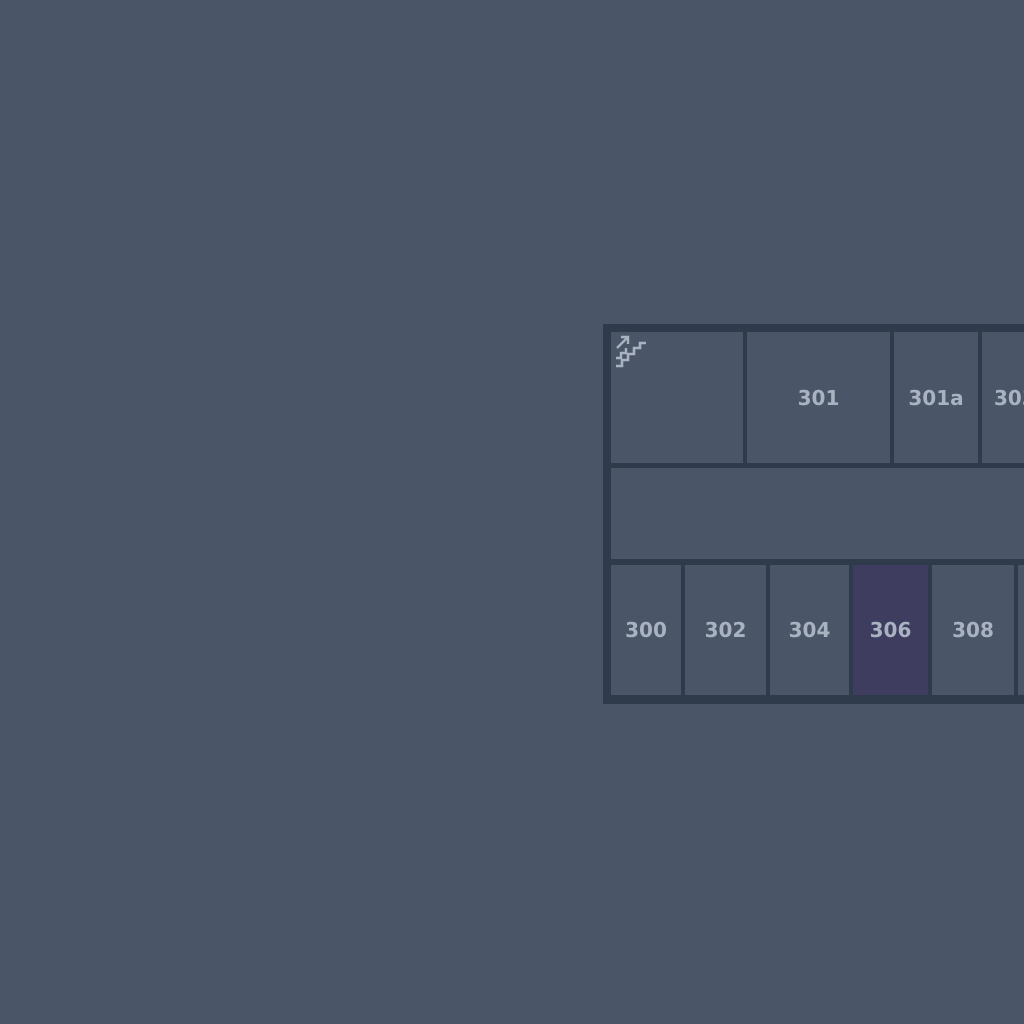 Image resolution: width=1024 pixels, height=1024 pixels. I want to click on room-306-selected: 306, so click(890, 630).